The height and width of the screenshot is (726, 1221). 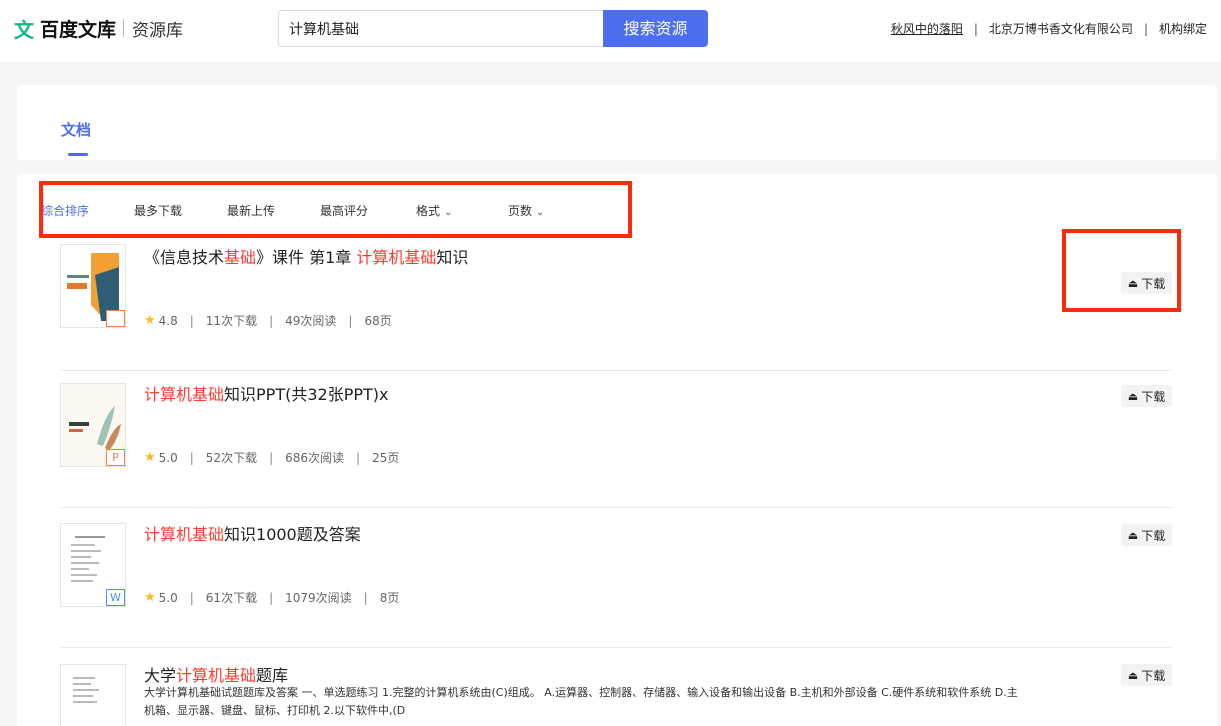 I want to click on logo-mark: 文, so click(x=24, y=29).